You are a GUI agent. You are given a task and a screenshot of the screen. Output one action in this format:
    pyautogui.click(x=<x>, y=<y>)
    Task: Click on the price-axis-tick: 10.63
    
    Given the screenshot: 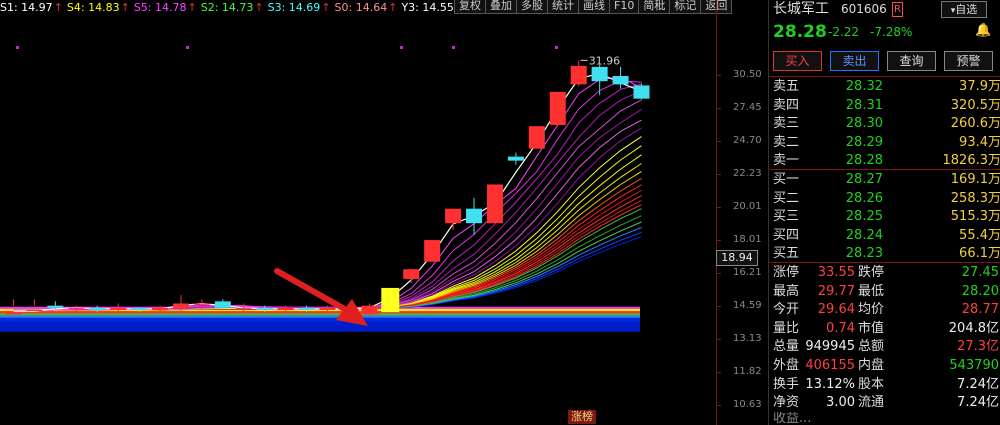 What is the action you would take?
    pyautogui.click(x=747, y=404)
    